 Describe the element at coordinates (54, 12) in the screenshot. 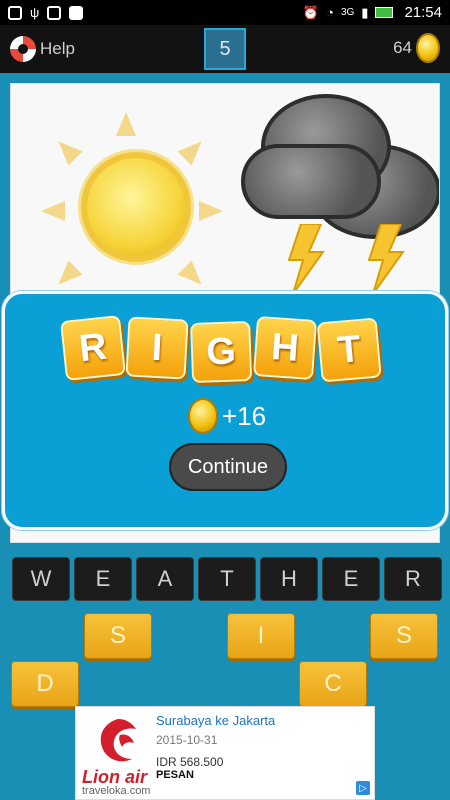

I see `message-icon` at that location.